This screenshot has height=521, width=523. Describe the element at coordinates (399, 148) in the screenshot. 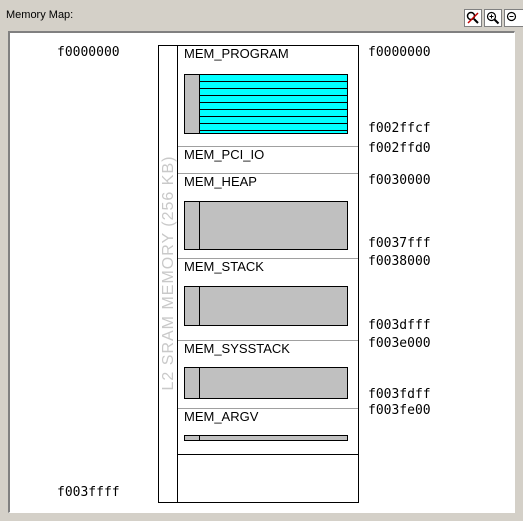

I see `address-label: f002ffd0` at that location.